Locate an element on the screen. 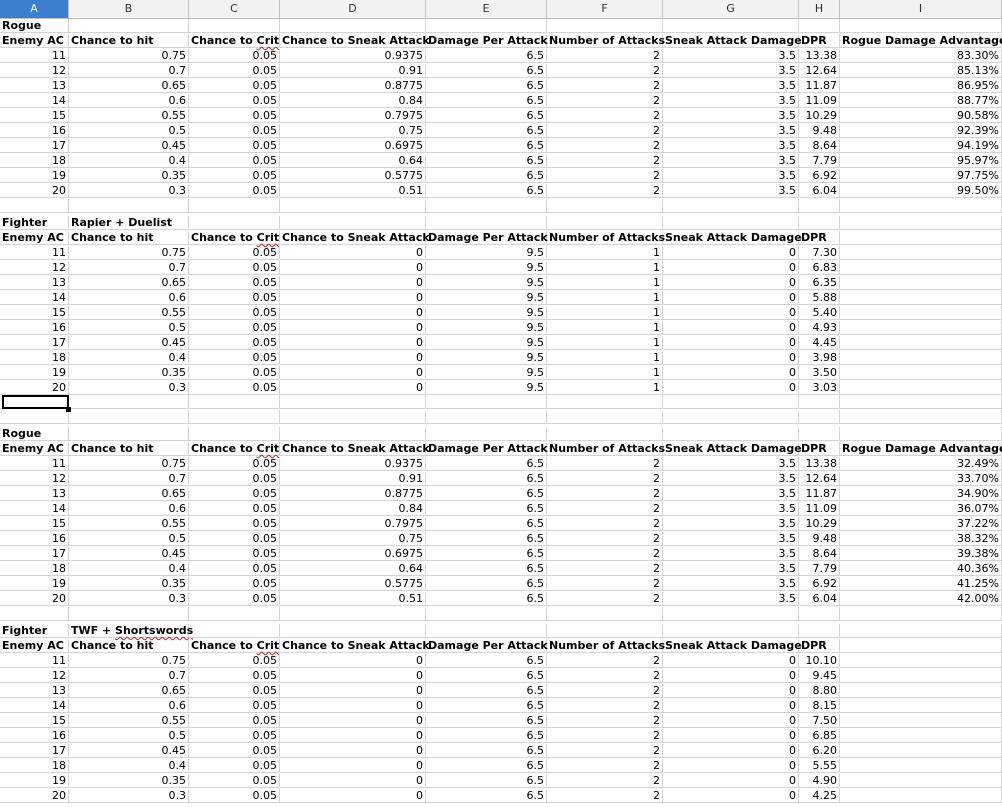 The height and width of the screenshot is (807, 1002). cell-chance-to-hit: 0.55 is located at coordinates (129, 524).